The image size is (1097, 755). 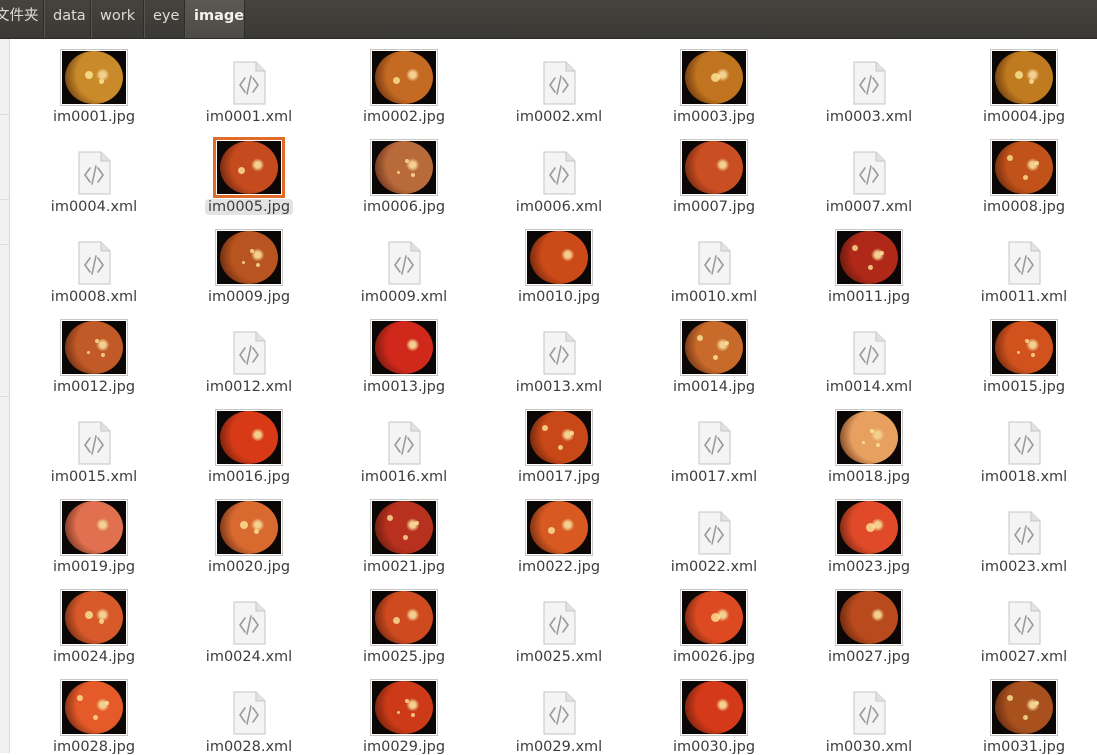 I want to click on file-item-xml: im0028.xml, so click(x=249, y=712).